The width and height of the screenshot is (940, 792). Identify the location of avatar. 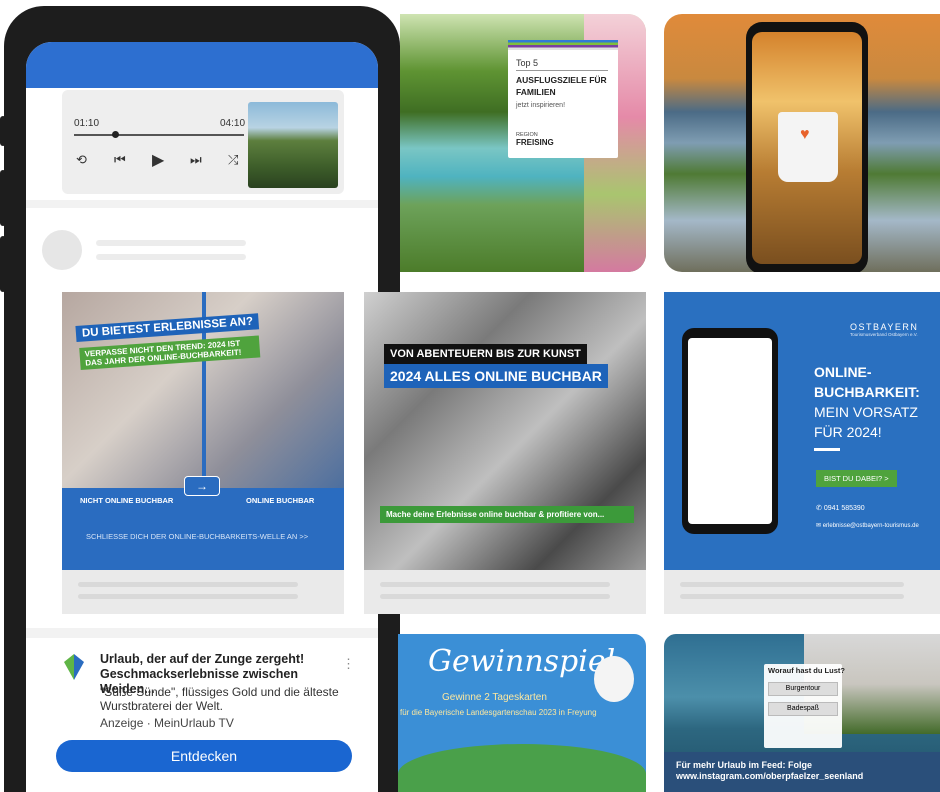
(62, 250).